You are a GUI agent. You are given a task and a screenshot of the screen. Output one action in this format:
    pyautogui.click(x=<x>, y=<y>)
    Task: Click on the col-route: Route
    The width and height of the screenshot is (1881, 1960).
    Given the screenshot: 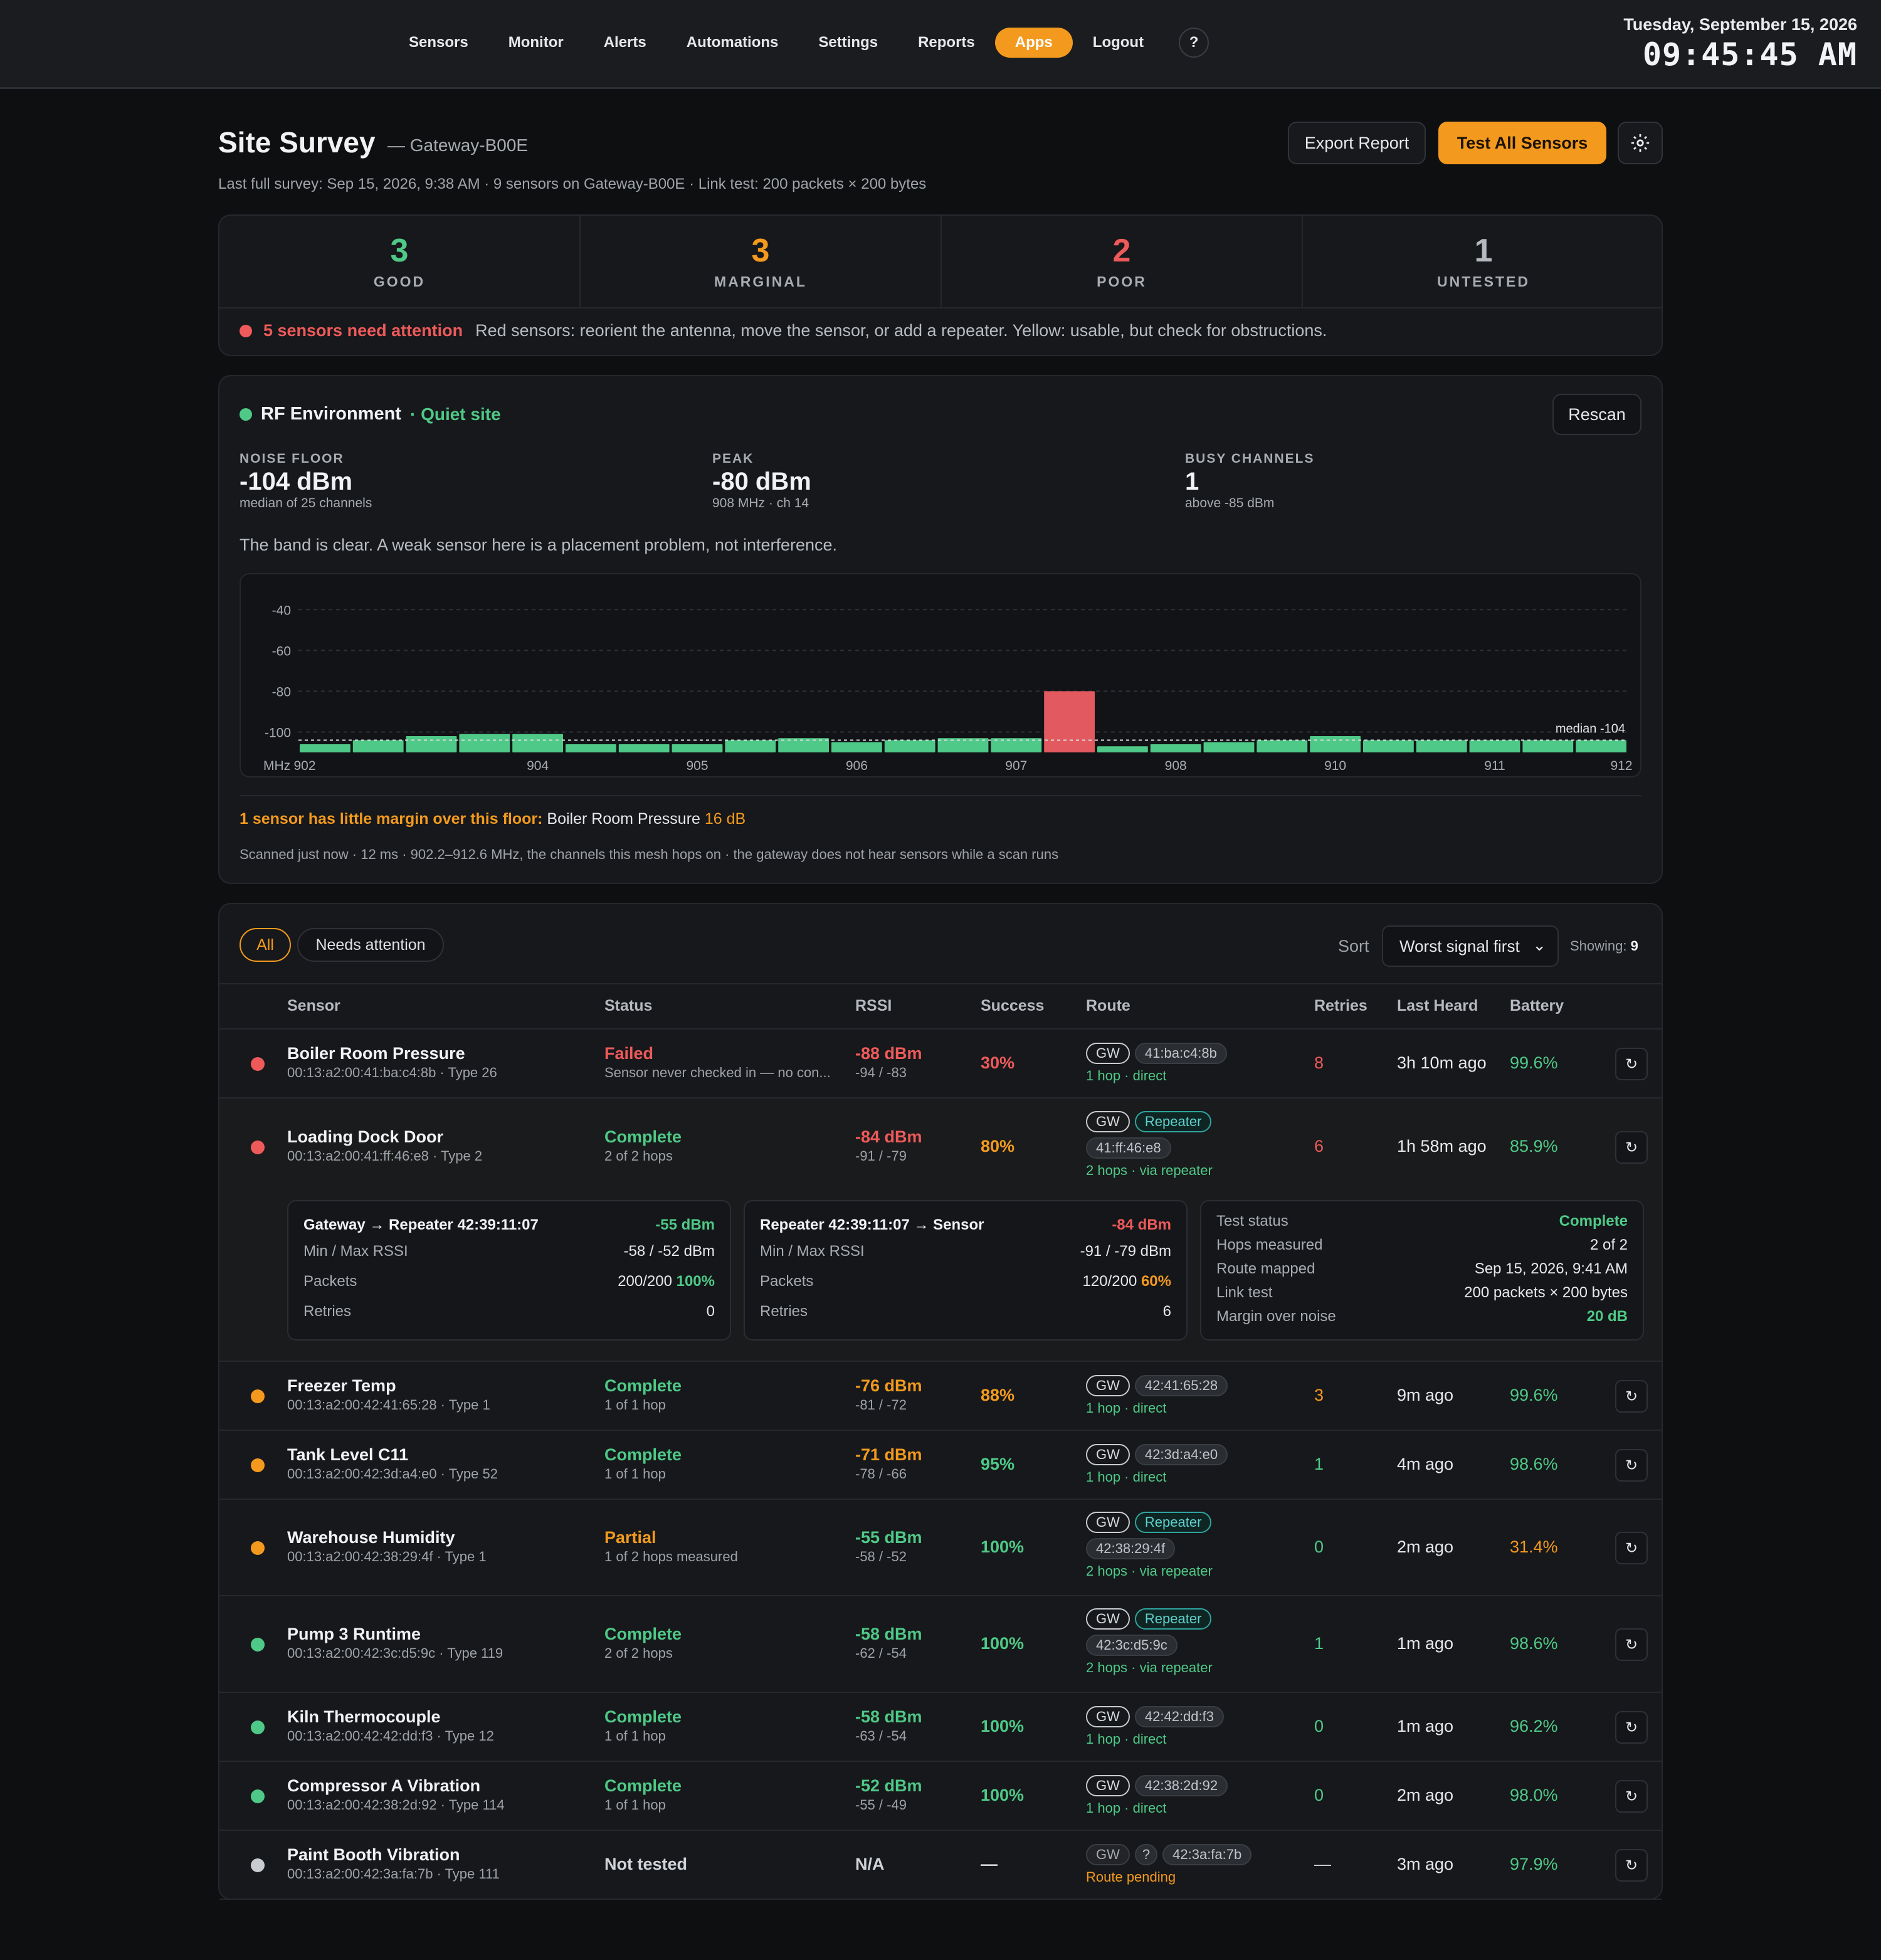 What is the action you would take?
    pyautogui.click(x=1108, y=1006)
    